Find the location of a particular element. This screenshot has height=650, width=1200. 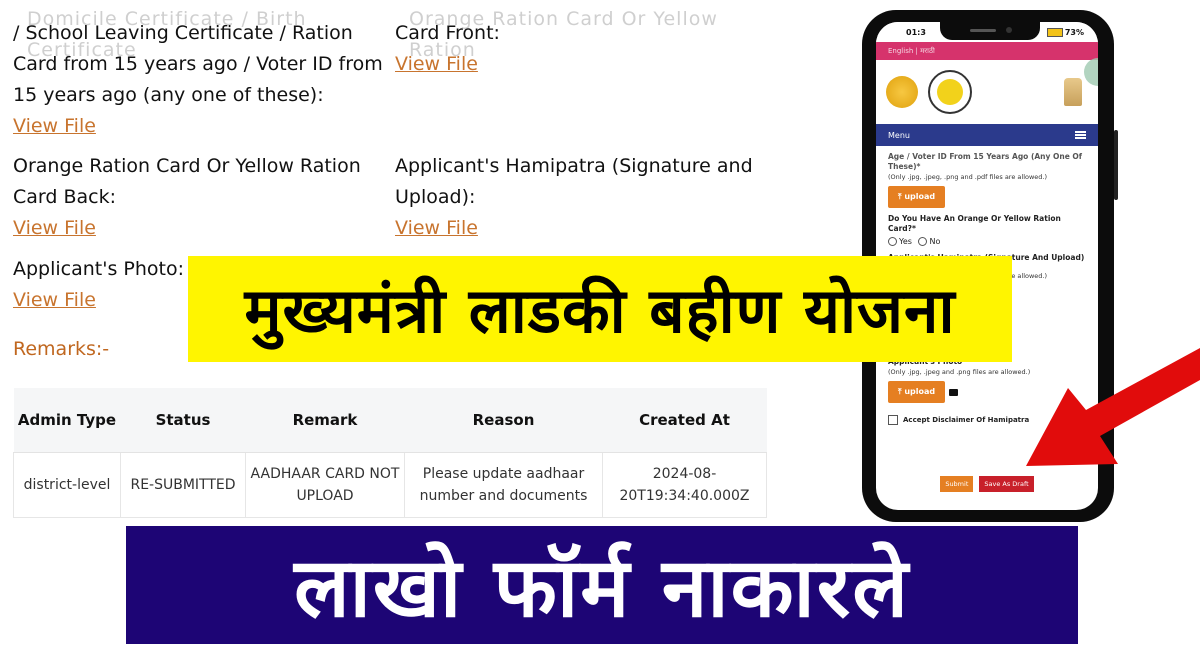

scheme-title-banner: मुख्यमंत्री लाडकी बहीण योजना is located at coordinates (600, 309).